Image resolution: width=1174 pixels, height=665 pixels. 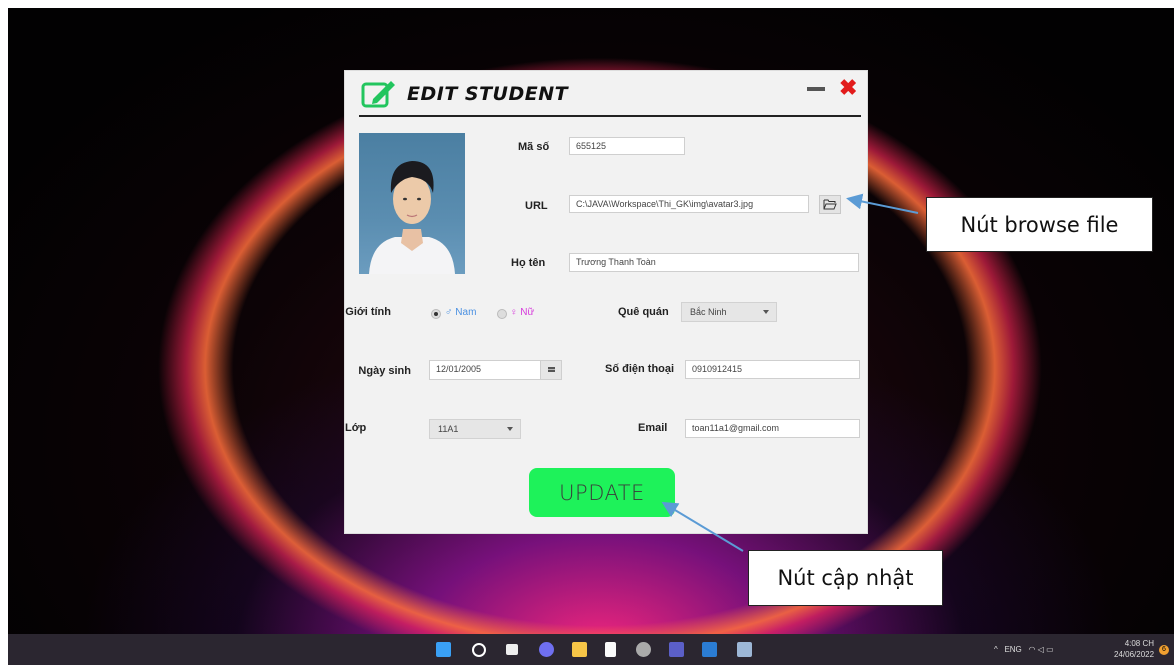 What do you see at coordinates (1139, 643) in the screenshot?
I see `clock-time: 4:08 CH` at bounding box center [1139, 643].